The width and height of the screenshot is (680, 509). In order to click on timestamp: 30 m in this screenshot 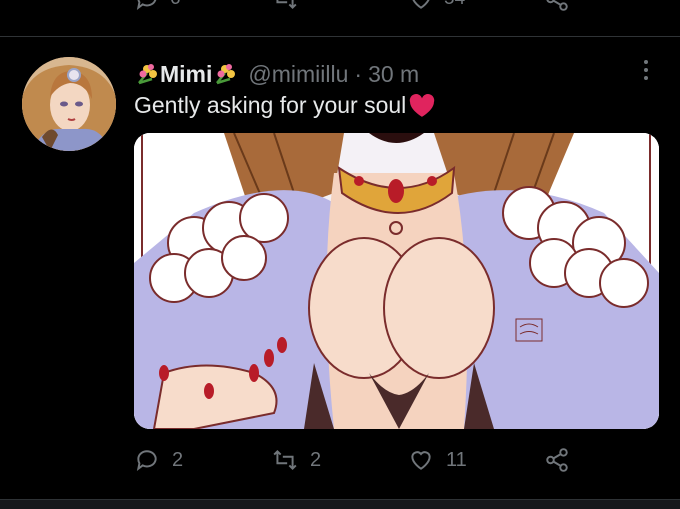, I will do `click(393, 74)`.